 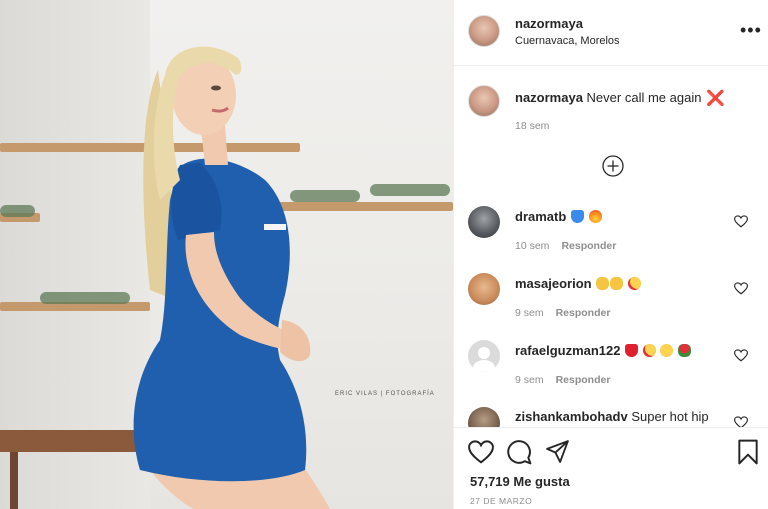 What do you see at coordinates (644, 97) in the screenshot?
I see `caption-text: Never call me again` at bounding box center [644, 97].